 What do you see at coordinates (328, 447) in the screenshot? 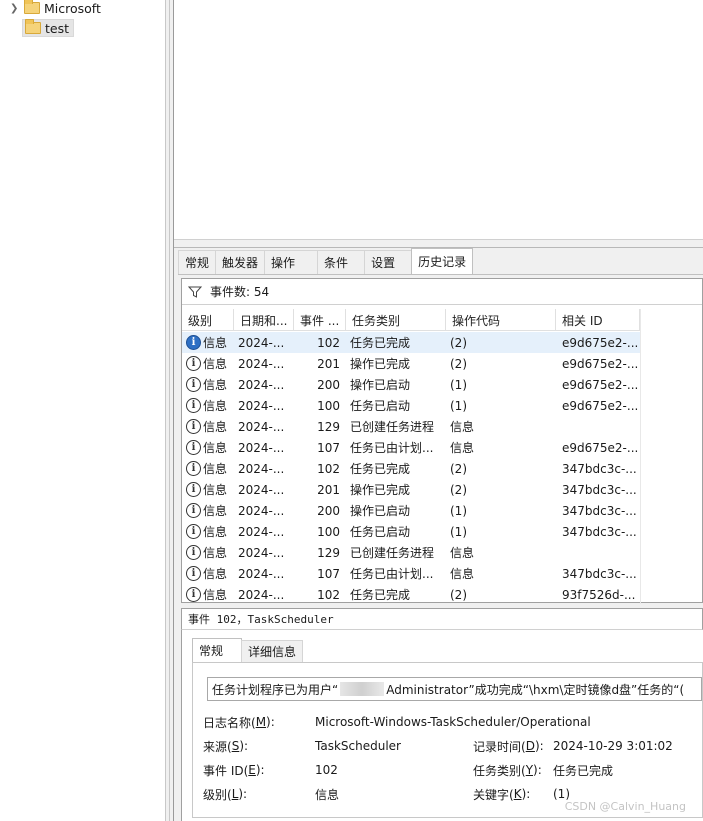
I see `cell-text: 107` at bounding box center [328, 447].